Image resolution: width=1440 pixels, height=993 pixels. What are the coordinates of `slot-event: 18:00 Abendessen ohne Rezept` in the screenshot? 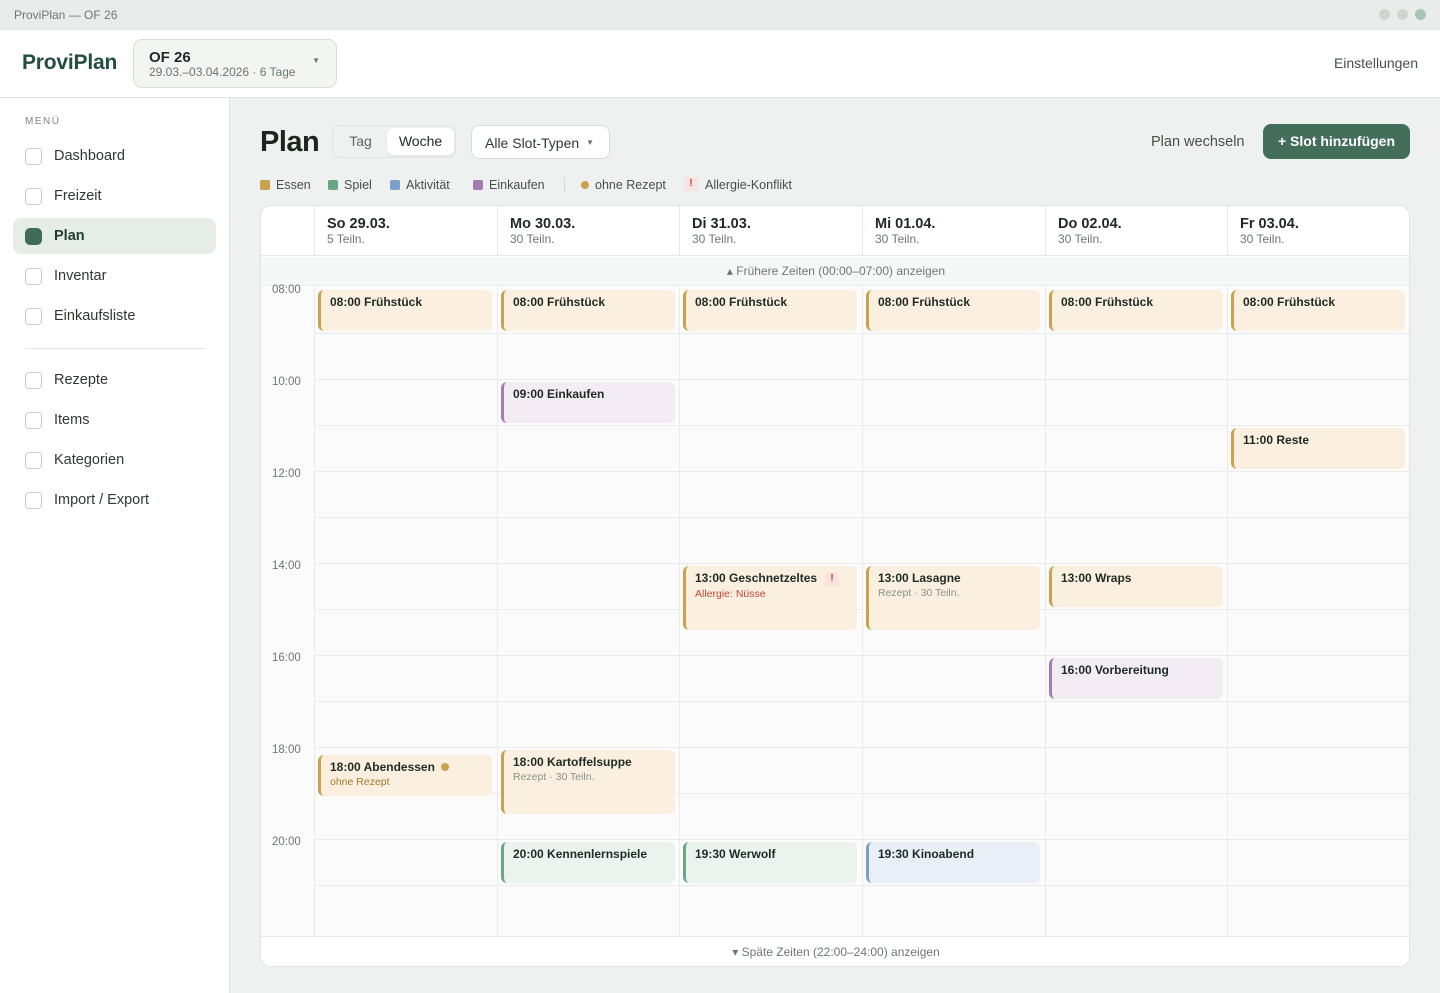 It's located at (405, 775).